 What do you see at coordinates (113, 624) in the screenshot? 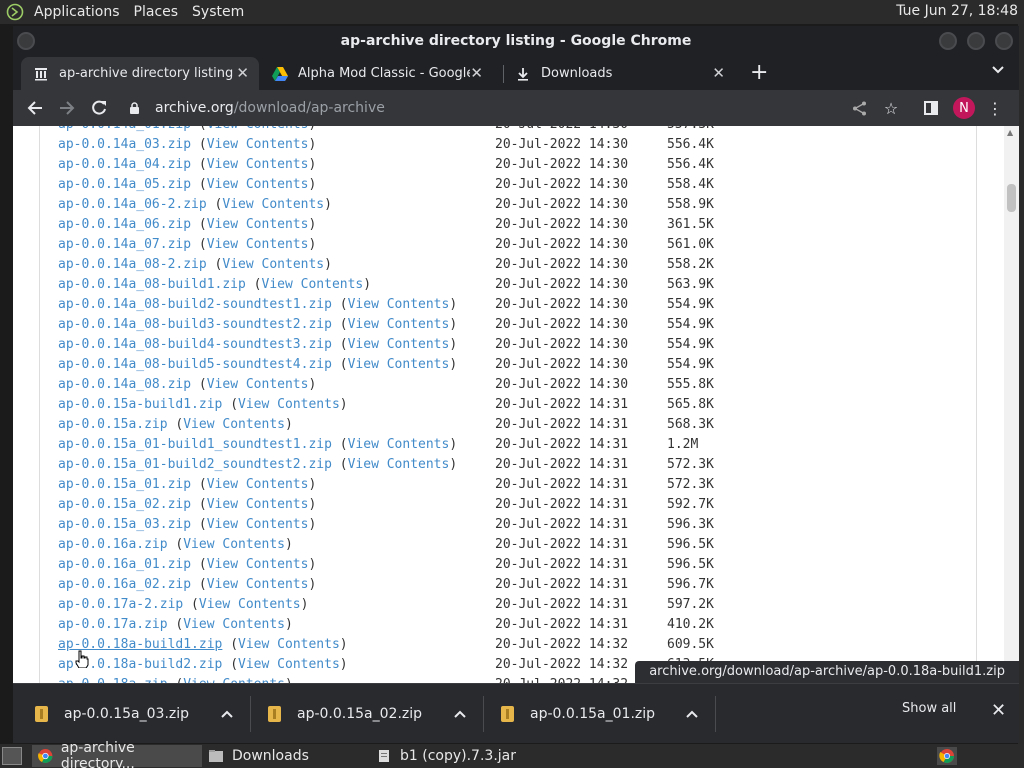
I see `file-link: ap-0.0.17a.zip` at bounding box center [113, 624].